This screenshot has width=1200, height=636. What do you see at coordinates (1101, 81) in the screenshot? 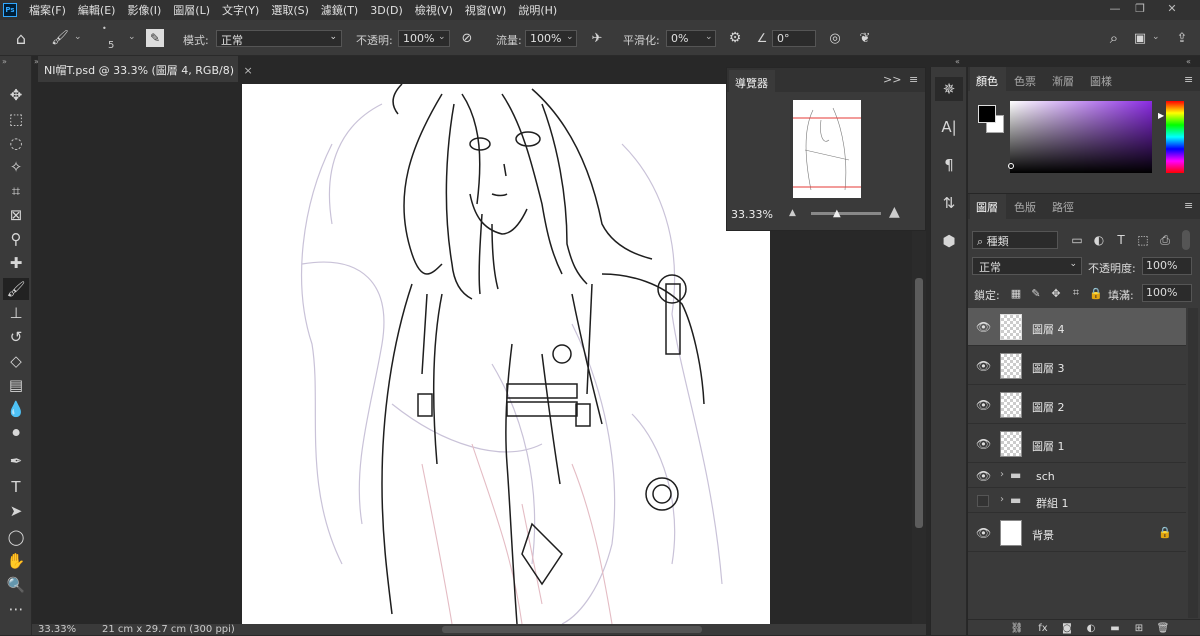
I see `tab-patterns: 圖樣` at bounding box center [1101, 81].